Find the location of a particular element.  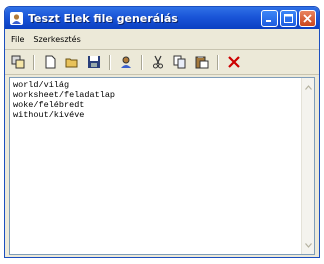

maximize-button is located at coordinates (288, 18).